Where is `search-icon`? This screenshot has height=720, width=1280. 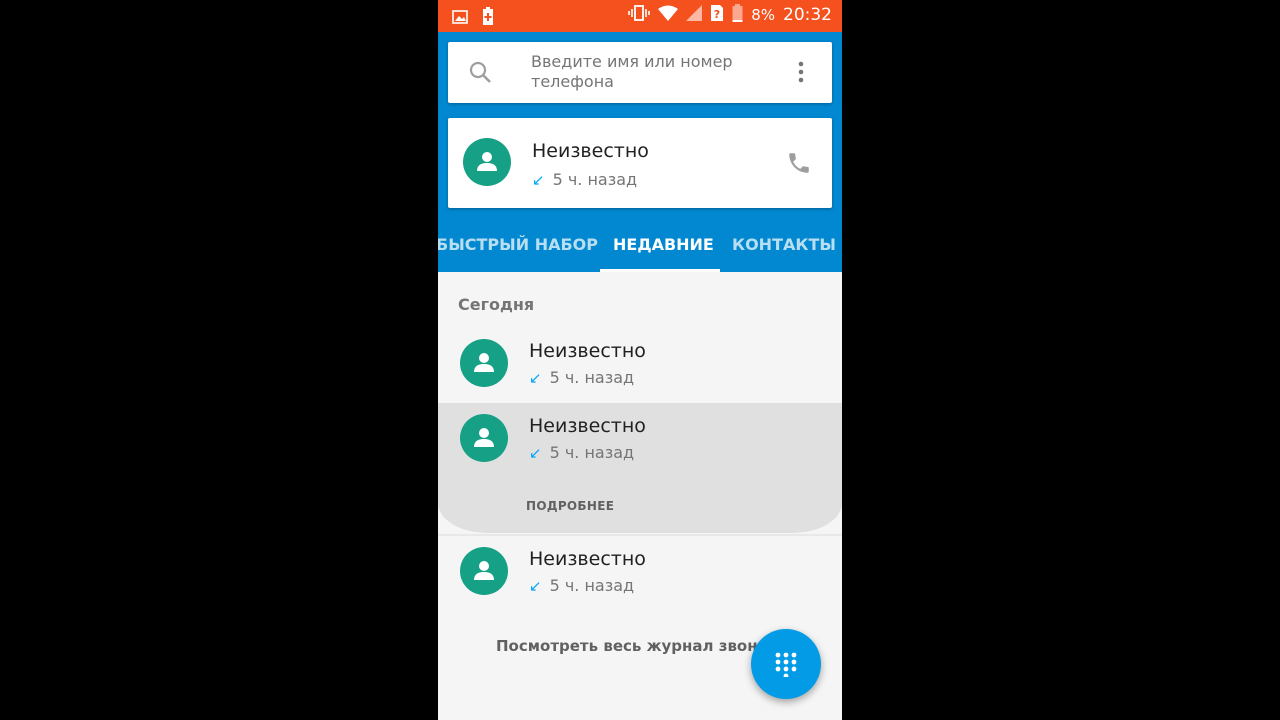 search-icon is located at coordinates (480, 74).